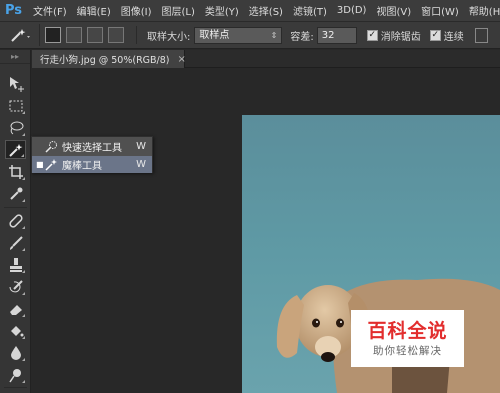 This screenshot has height=393, width=500. I want to click on tolerance-label: 容差:, so click(302, 37).